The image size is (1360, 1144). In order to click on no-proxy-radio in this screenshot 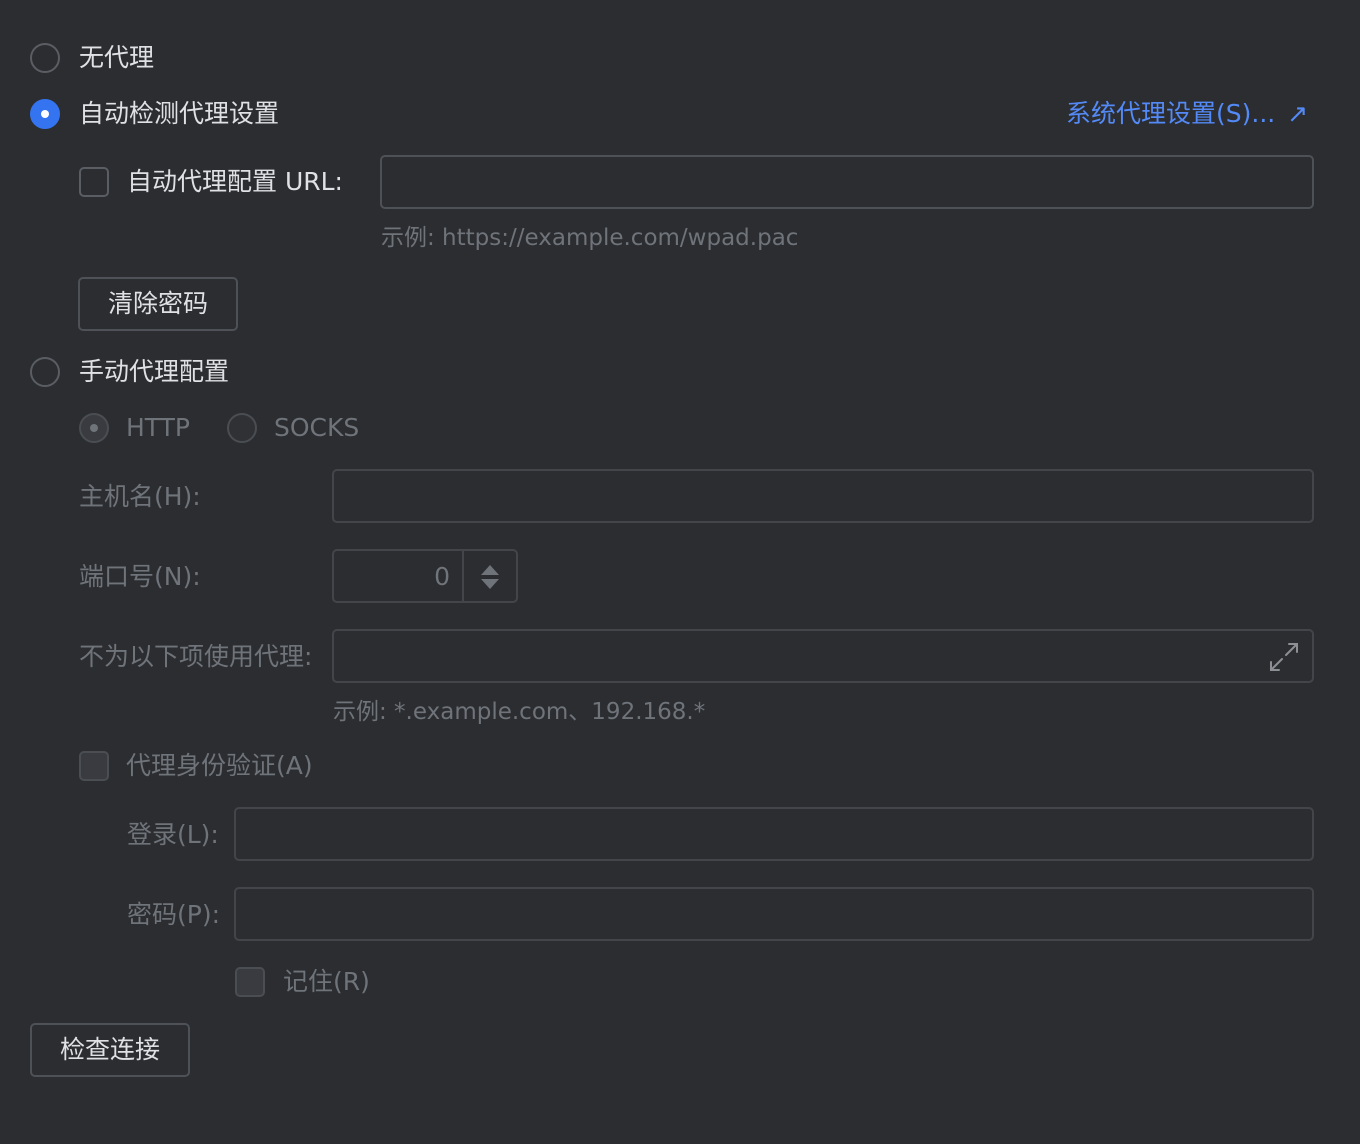, I will do `click(45, 58)`.